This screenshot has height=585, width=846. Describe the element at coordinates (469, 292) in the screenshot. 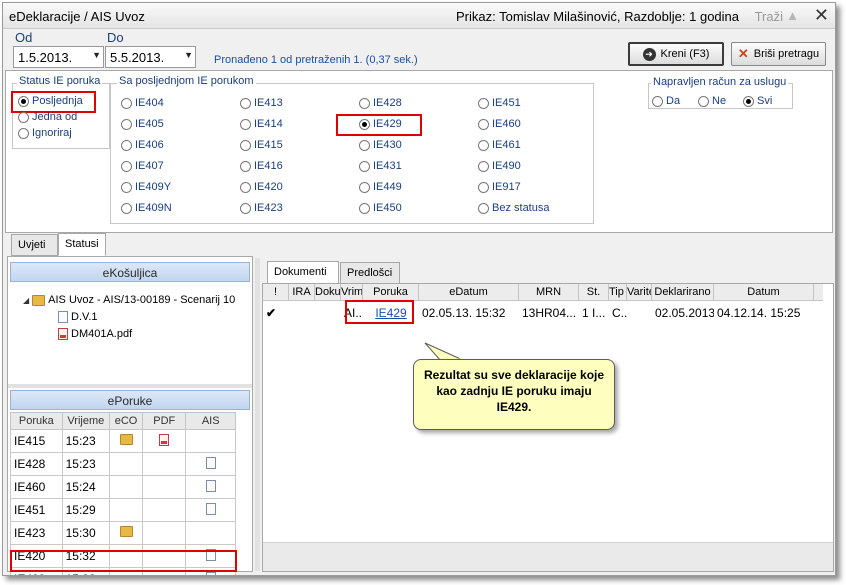

I see `grid-col-header: eDatum` at that location.